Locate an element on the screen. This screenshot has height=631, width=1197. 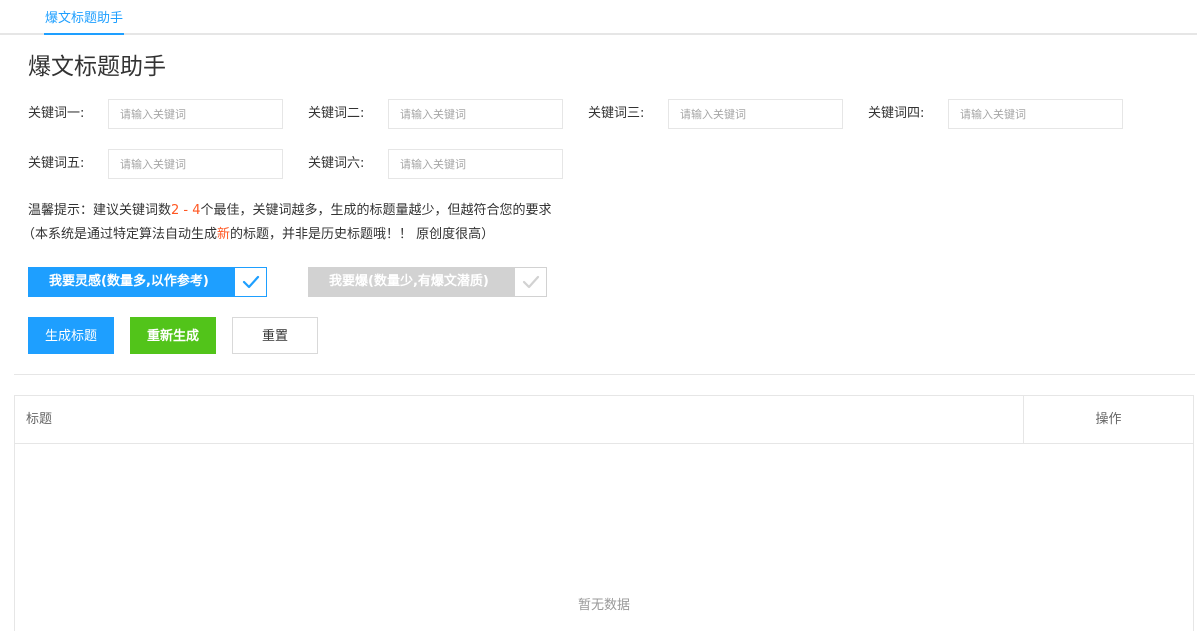
column-header-title: 标题 is located at coordinates (39, 419).